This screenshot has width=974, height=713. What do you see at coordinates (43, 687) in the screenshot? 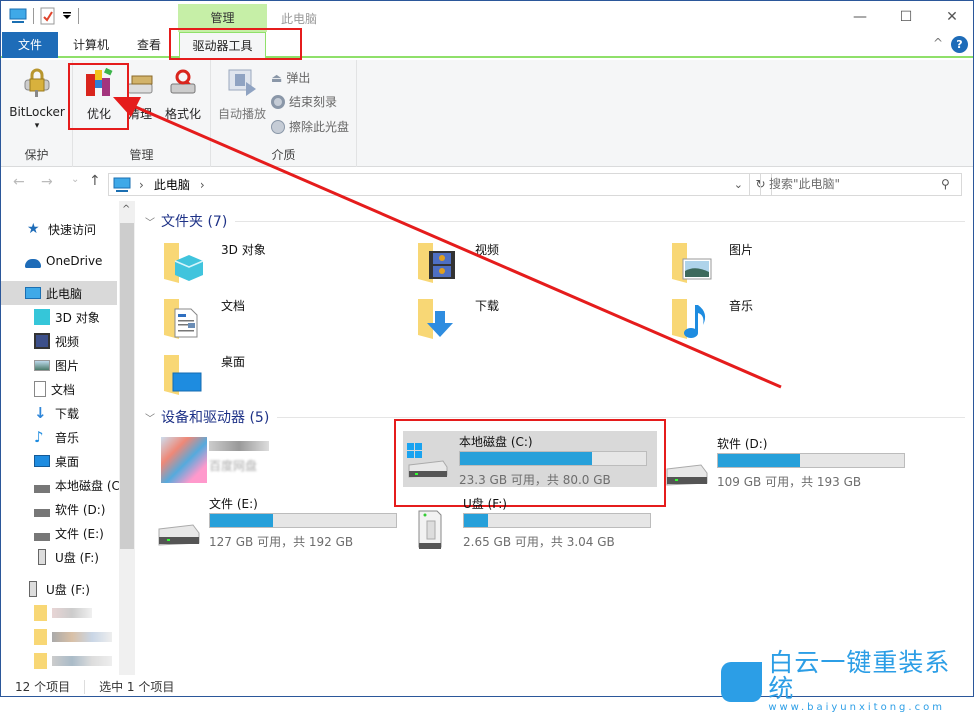
I see `status-item-count: 12 个项目` at bounding box center [43, 687].